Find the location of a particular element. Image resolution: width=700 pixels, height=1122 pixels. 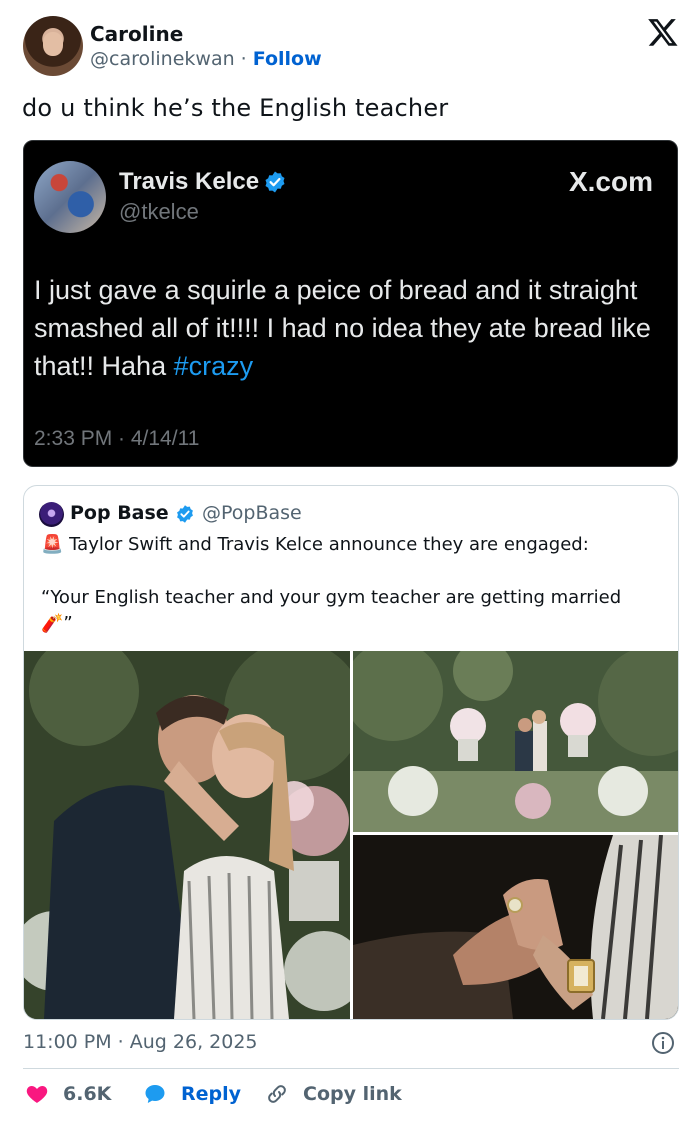

follow-button: Follow is located at coordinates (287, 59).